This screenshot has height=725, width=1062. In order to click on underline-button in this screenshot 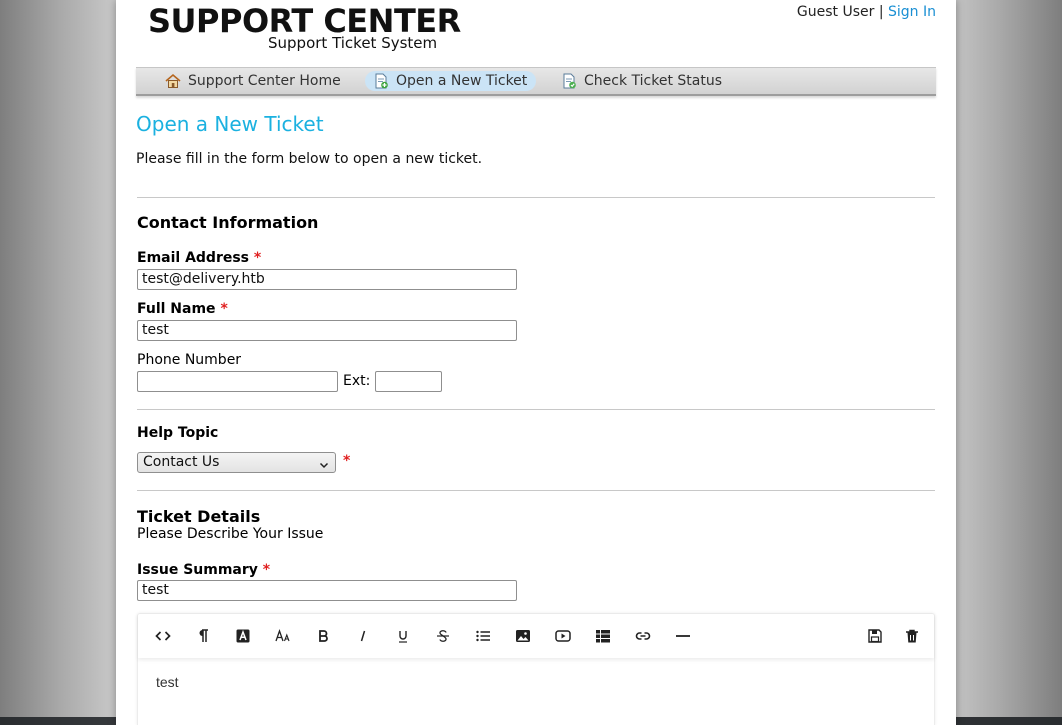, I will do `click(403, 636)`.